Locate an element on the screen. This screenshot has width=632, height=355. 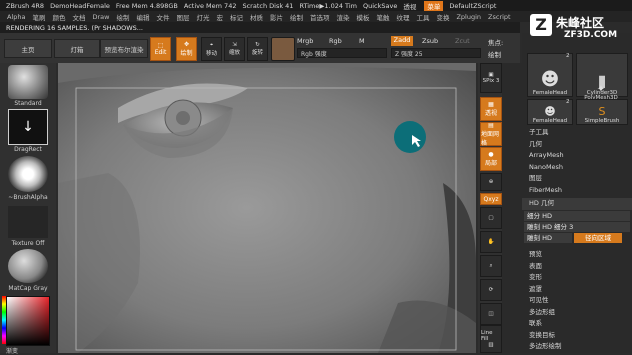
deformation-item: 变形 is located at coordinates (577, 278).